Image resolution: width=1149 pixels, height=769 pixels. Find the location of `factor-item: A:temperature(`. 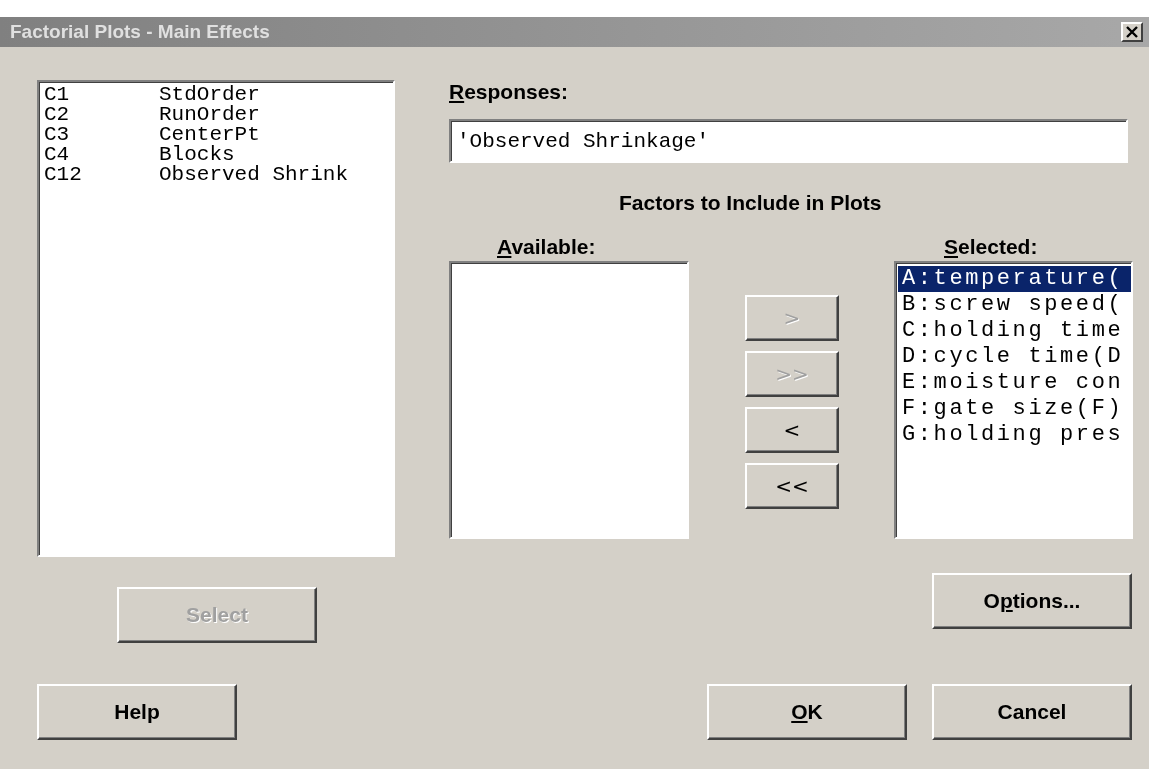

factor-item: A:temperature( is located at coordinates (1014, 279).